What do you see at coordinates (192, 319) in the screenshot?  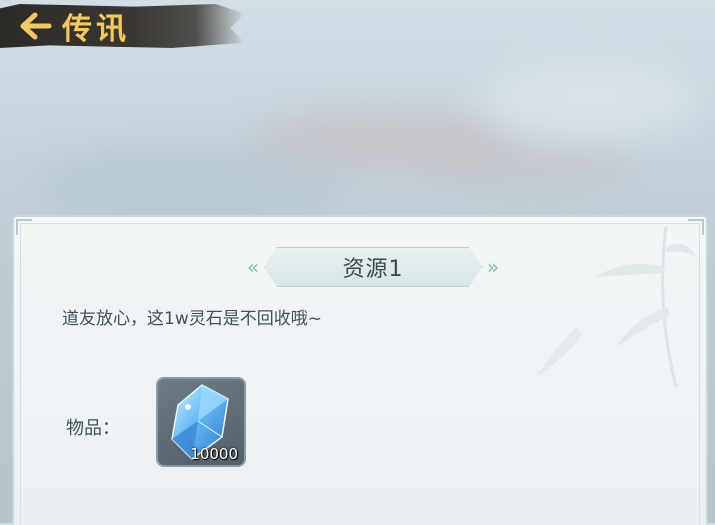 I see `mail-message: 道友放心，这1w灵石是不回收哦~` at bounding box center [192, 319].